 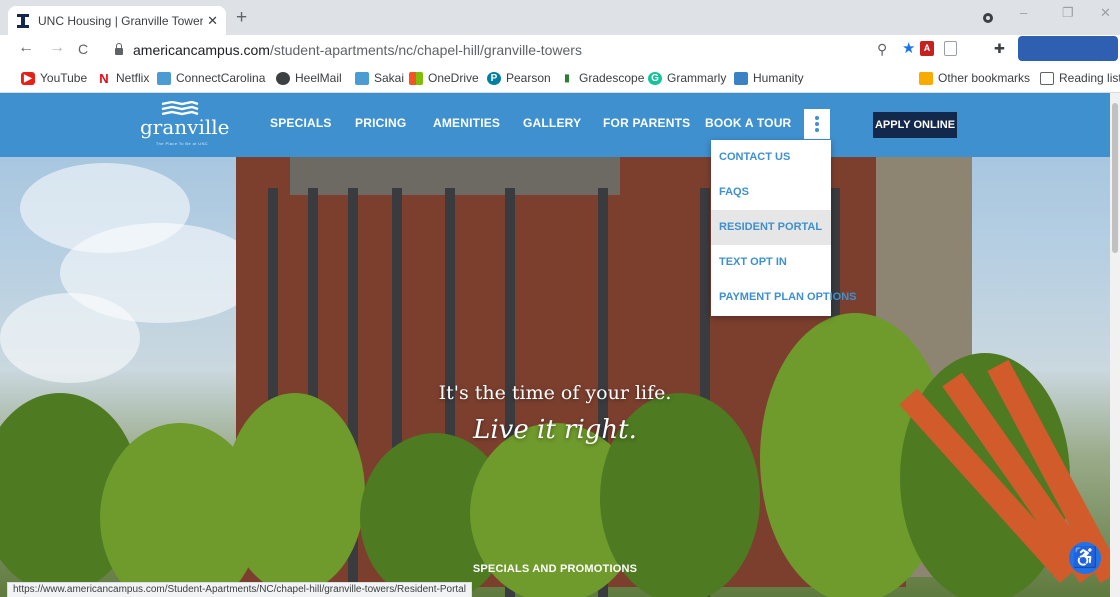 I want to click on pdf-extension-icon: A, so click(x=927, y=48).